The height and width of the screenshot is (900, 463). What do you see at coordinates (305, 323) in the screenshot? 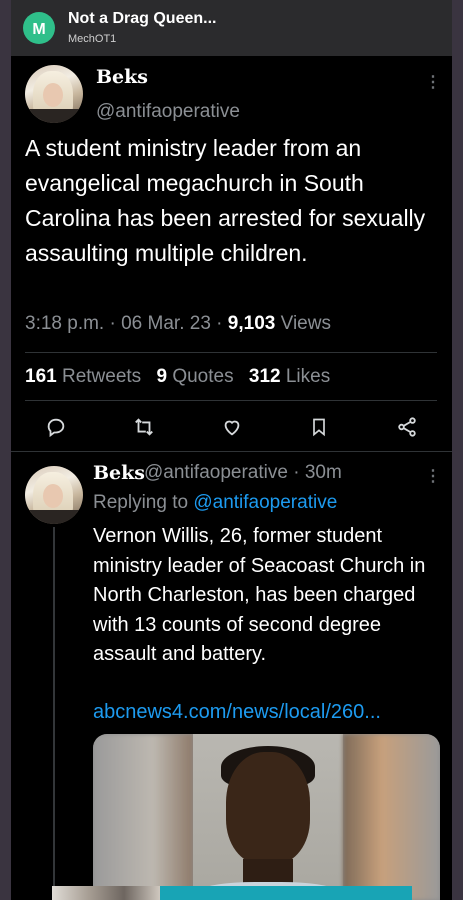
I see `views-label: Views` at bounding box center [305, 323].